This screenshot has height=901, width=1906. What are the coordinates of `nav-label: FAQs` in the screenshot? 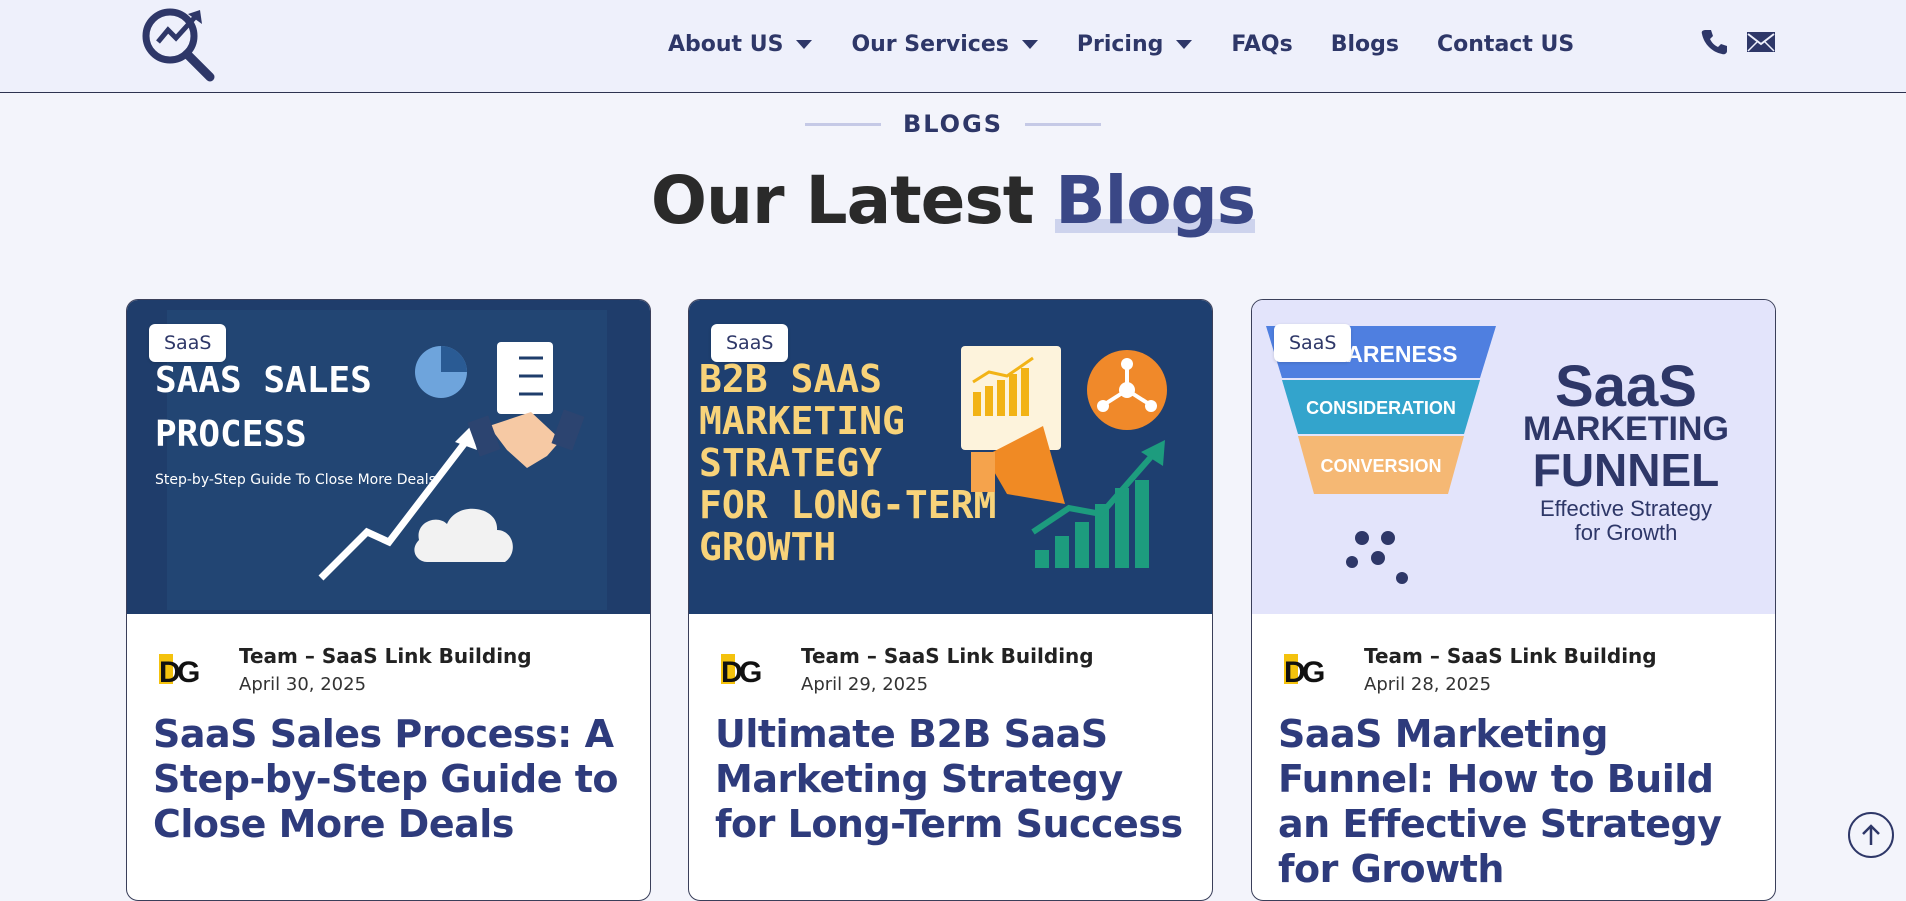 It's located at (1262, 44).